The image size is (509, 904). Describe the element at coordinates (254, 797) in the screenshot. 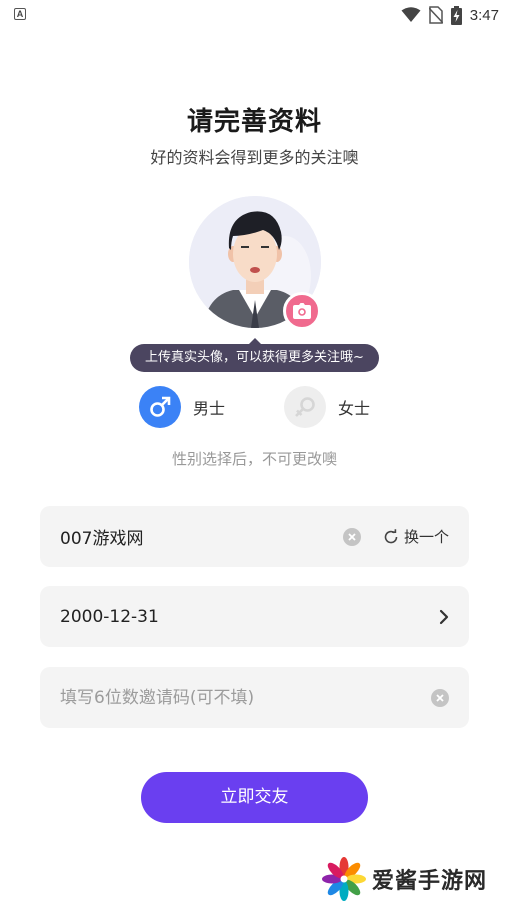

I see `submit-button: 立即交友` at that location.